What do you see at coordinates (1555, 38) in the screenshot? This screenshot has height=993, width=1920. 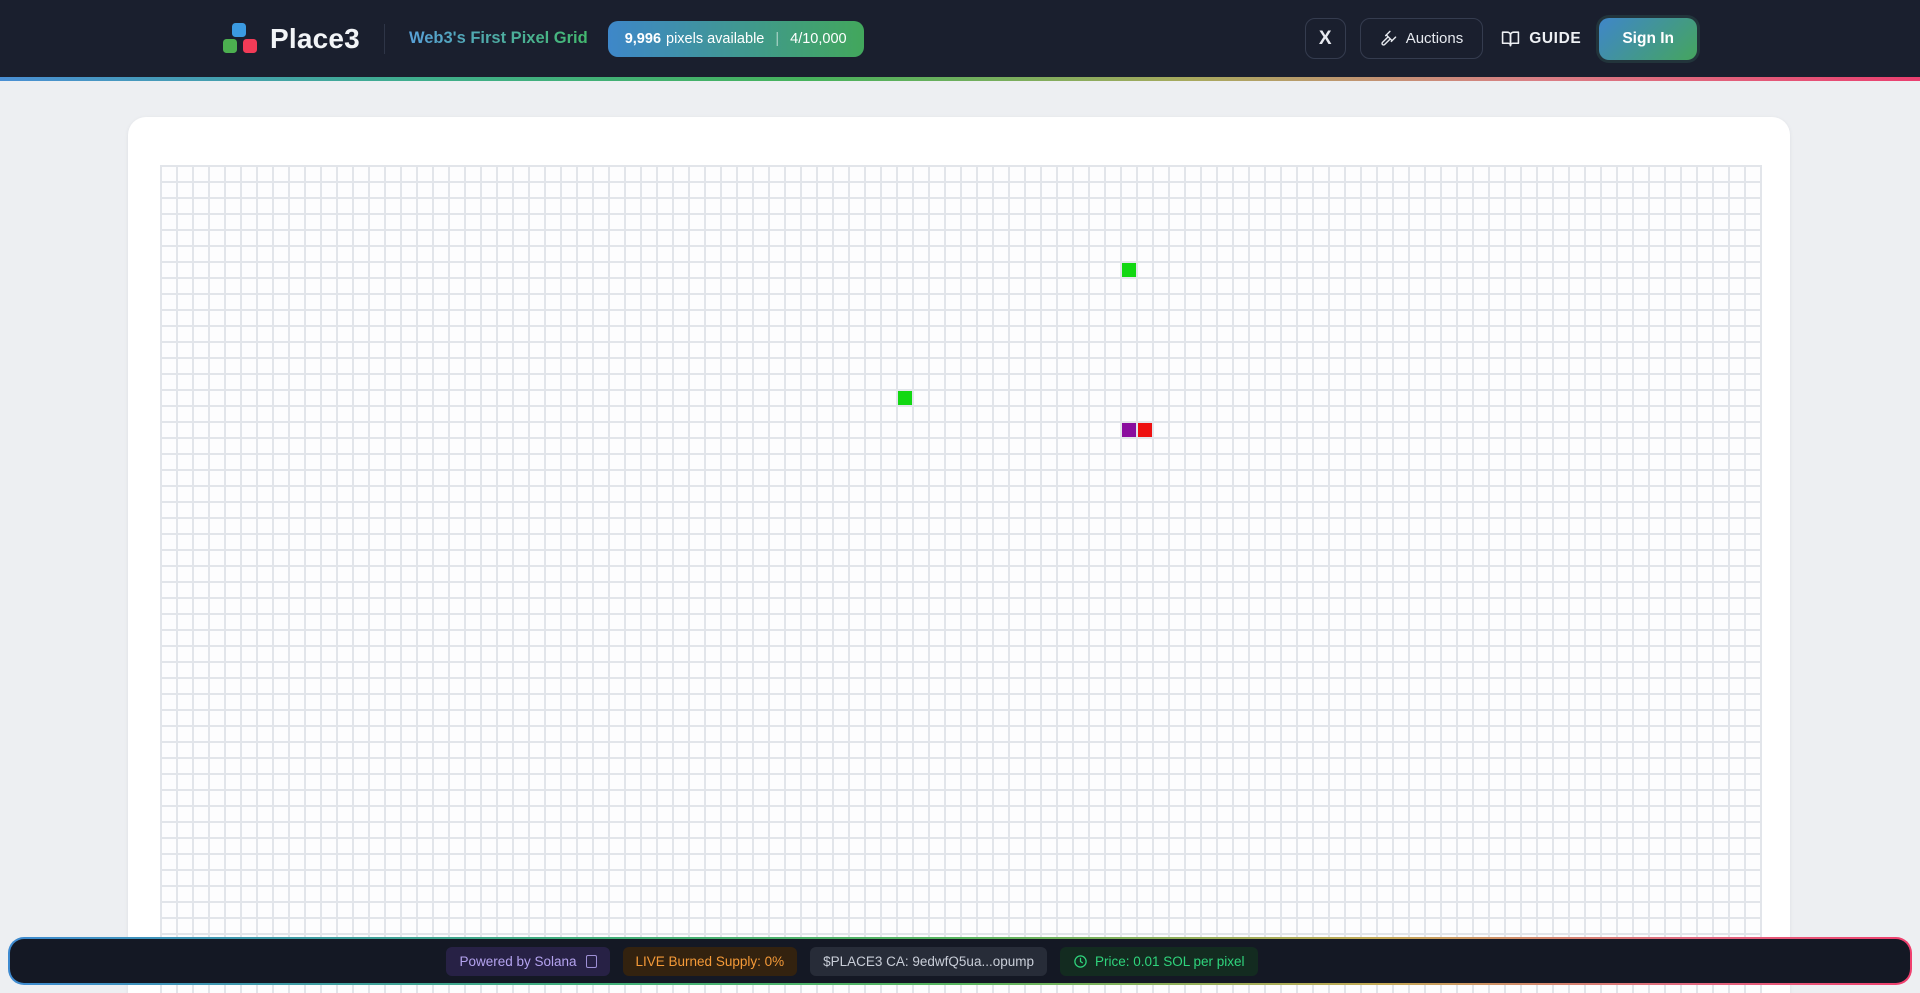 I see `guide-label: GUIDE` at bounding box center [1555, 38].